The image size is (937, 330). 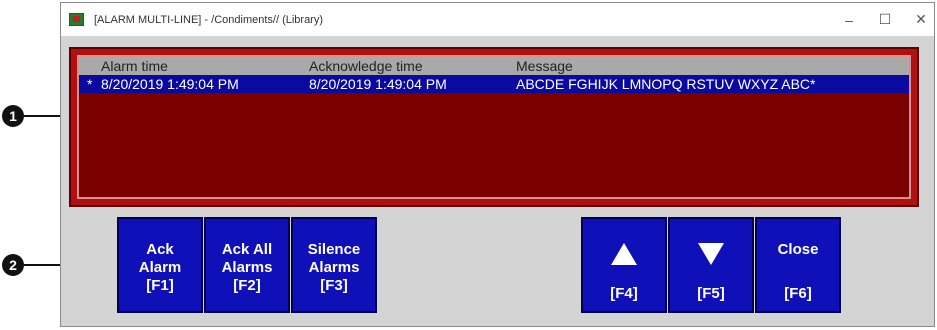 I want to click on close-key: [F6], so click(x=798, y=293).